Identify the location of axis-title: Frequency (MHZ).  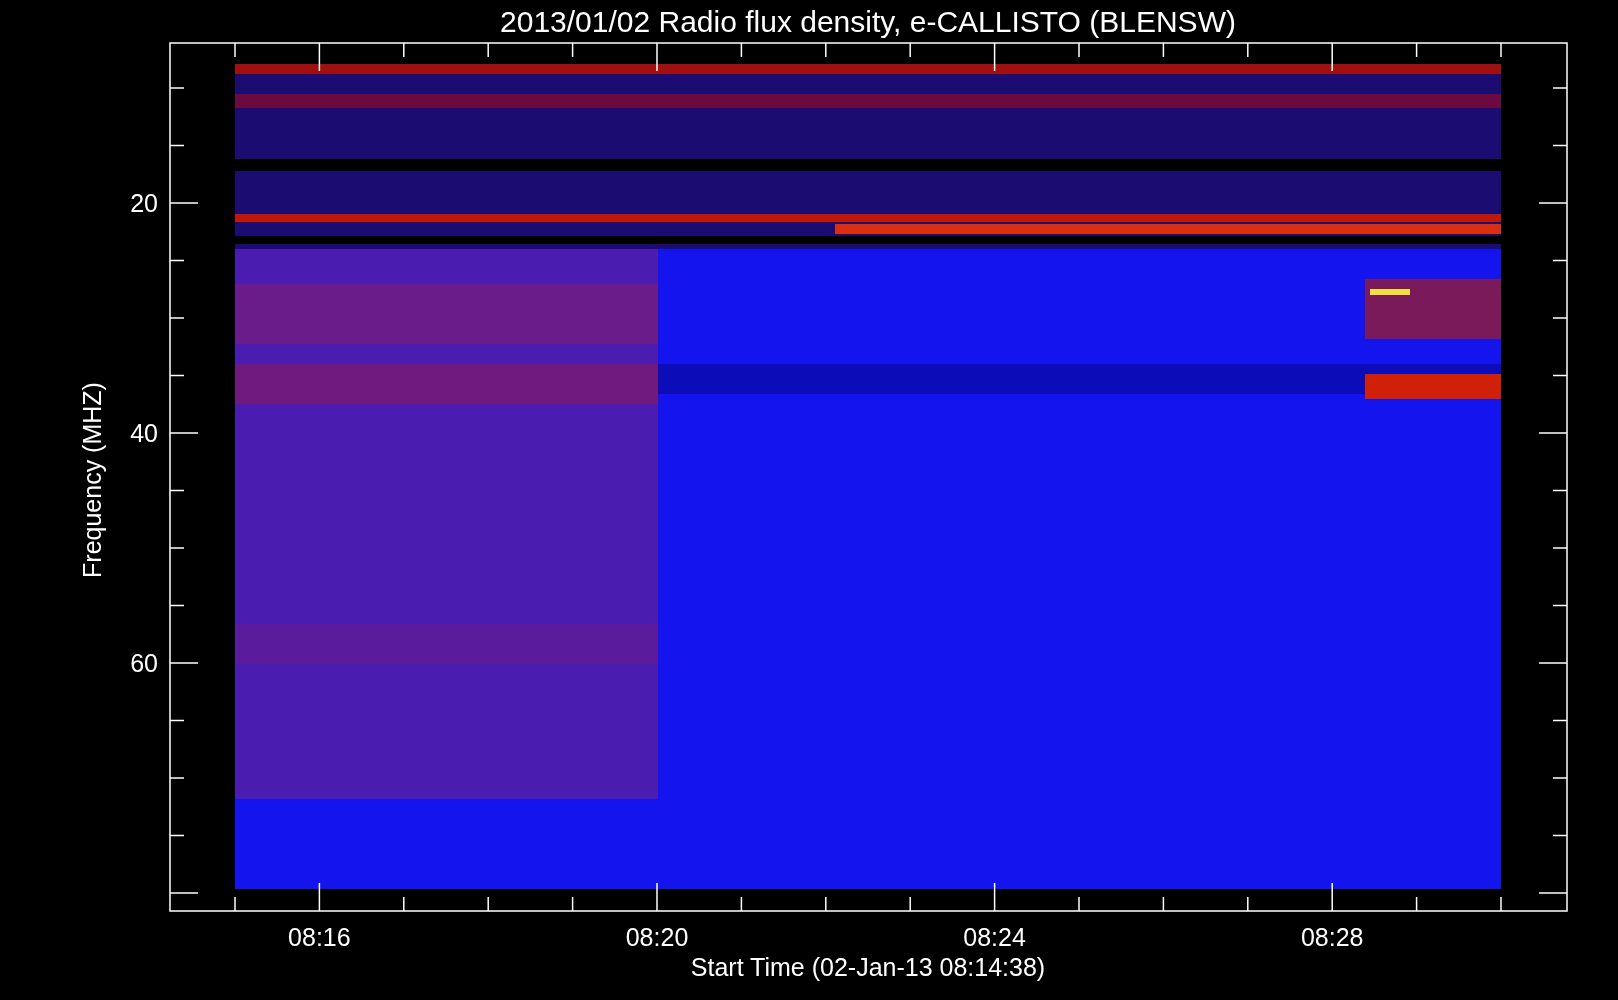
(92, 480).